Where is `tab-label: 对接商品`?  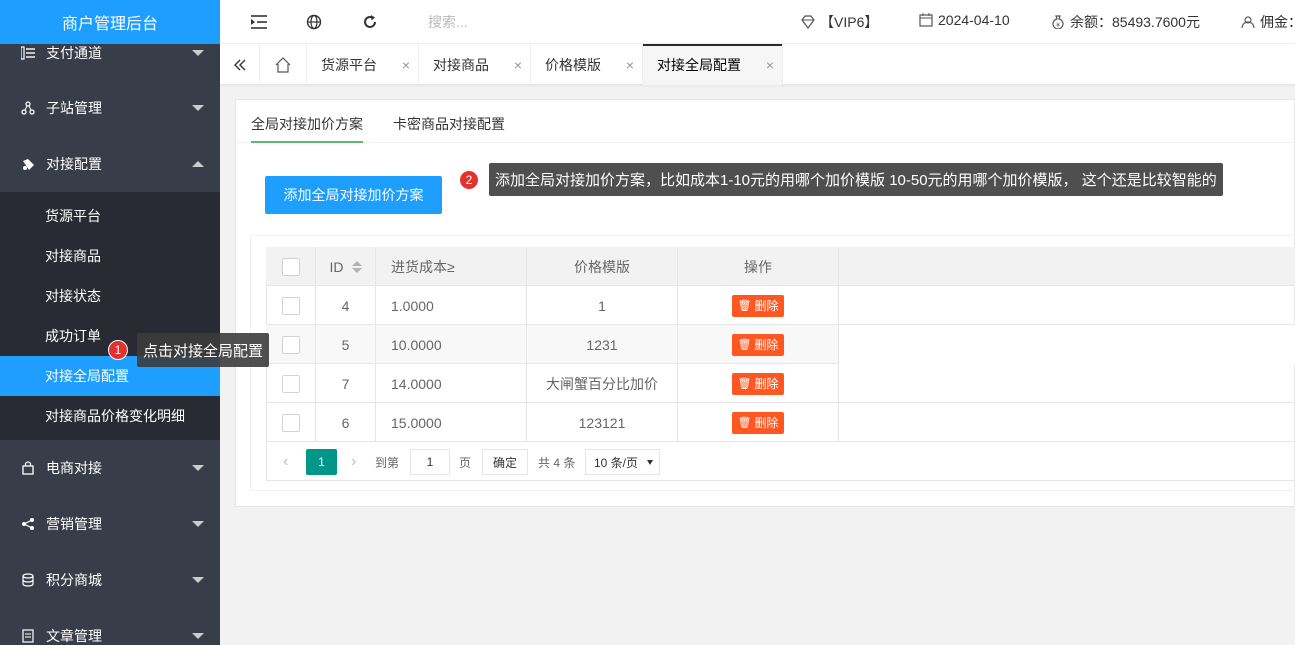 tab-label: 对接商品 is located at coordinates (461, 64).